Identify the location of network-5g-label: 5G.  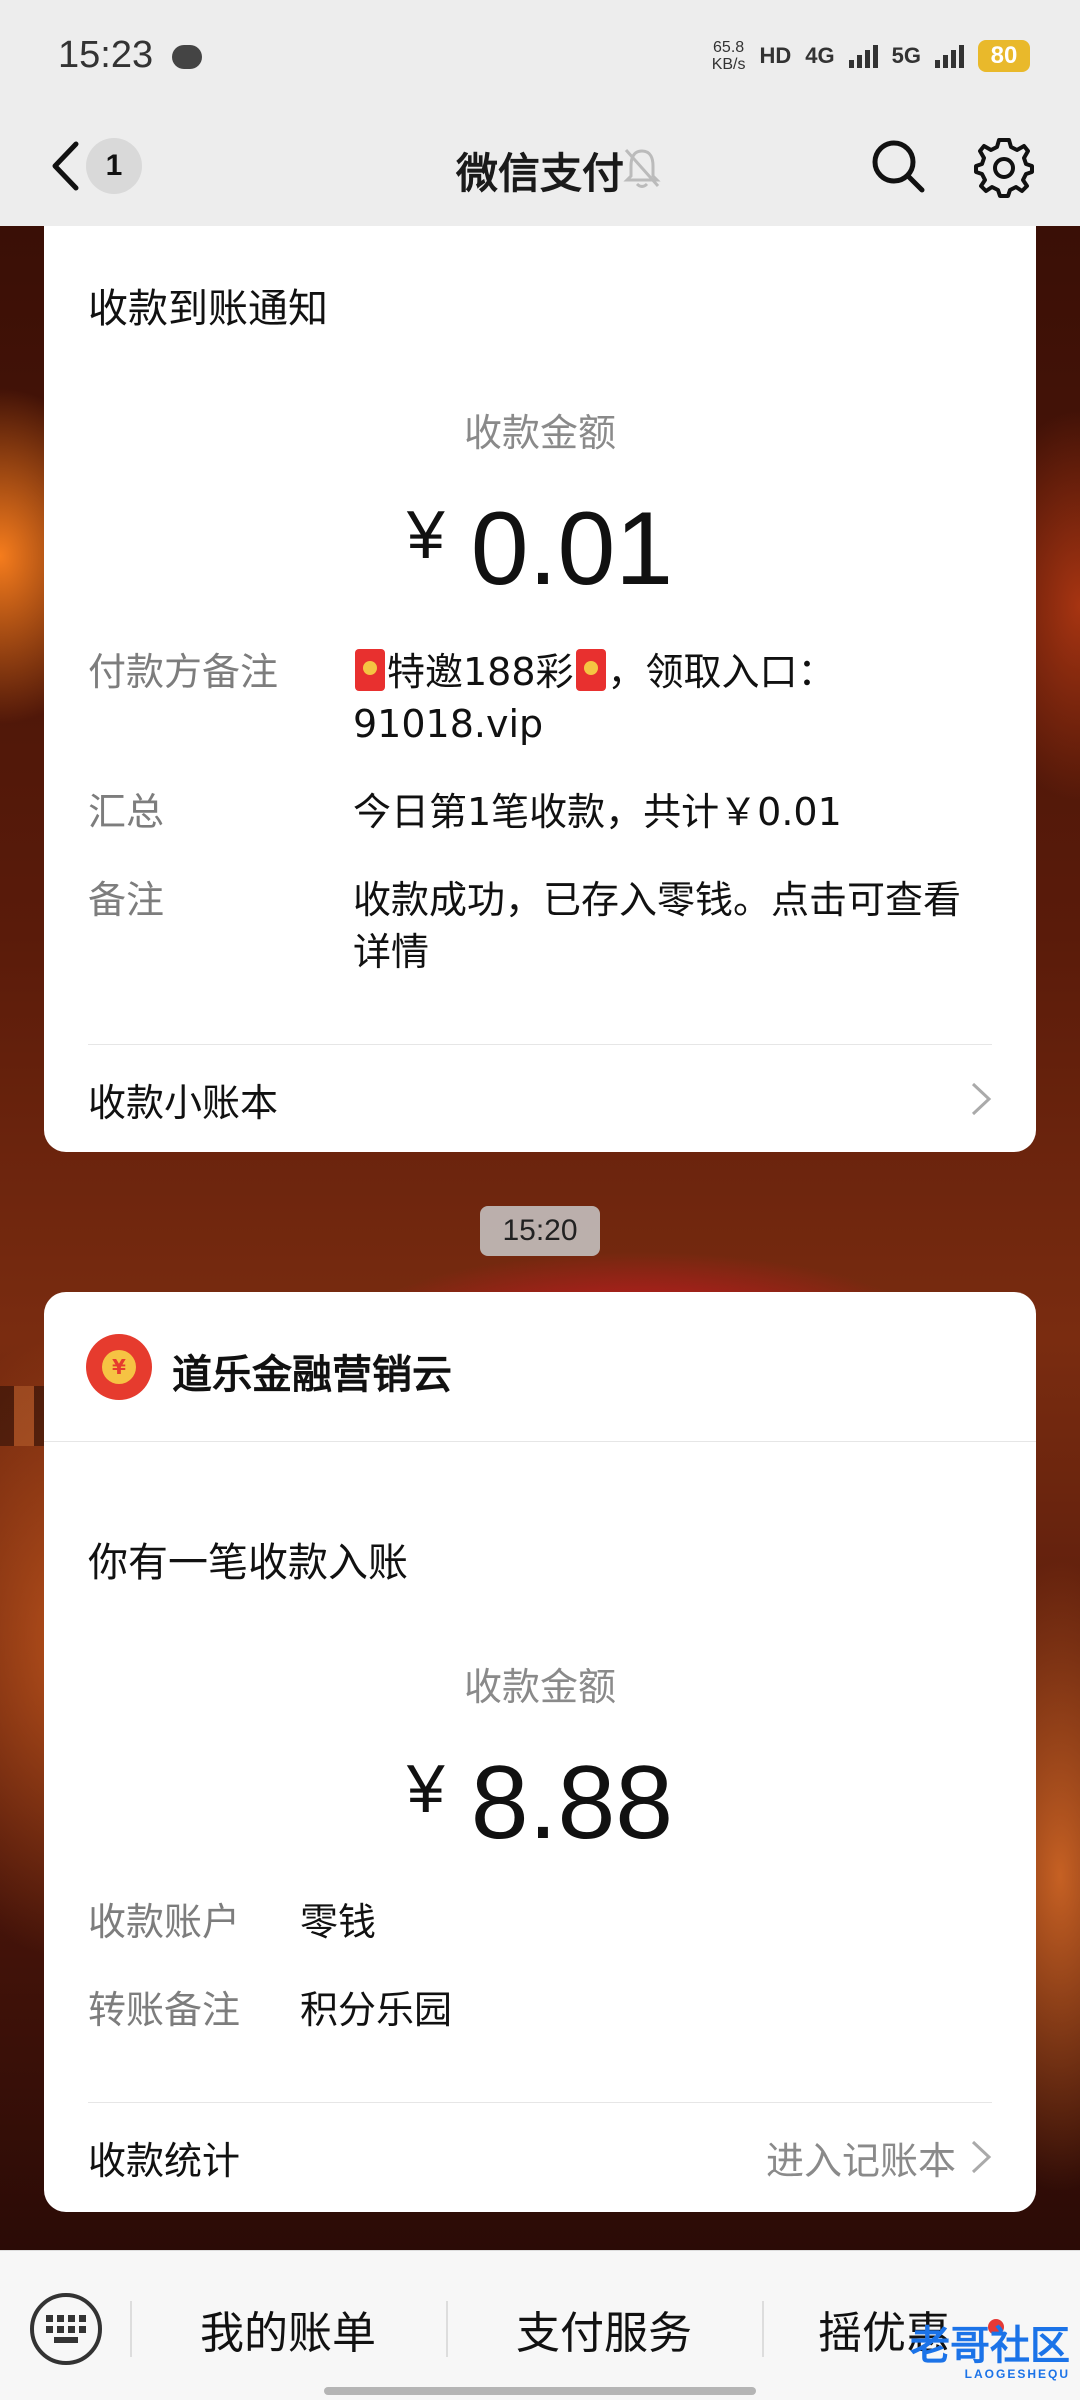
(906, 55).